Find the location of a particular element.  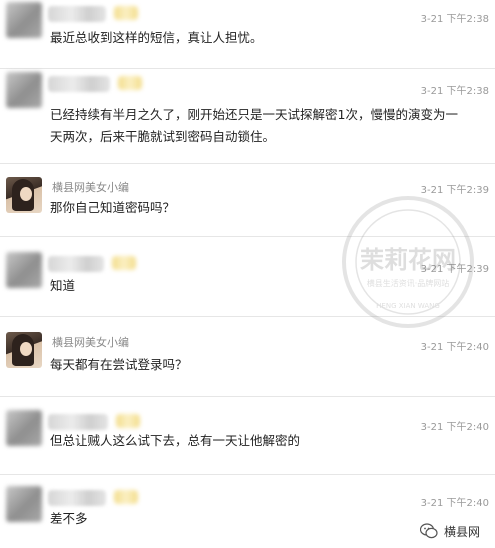

message-text: 最近总收到这样的短信，真让人担忧。 is located at coordinates (156, 37).